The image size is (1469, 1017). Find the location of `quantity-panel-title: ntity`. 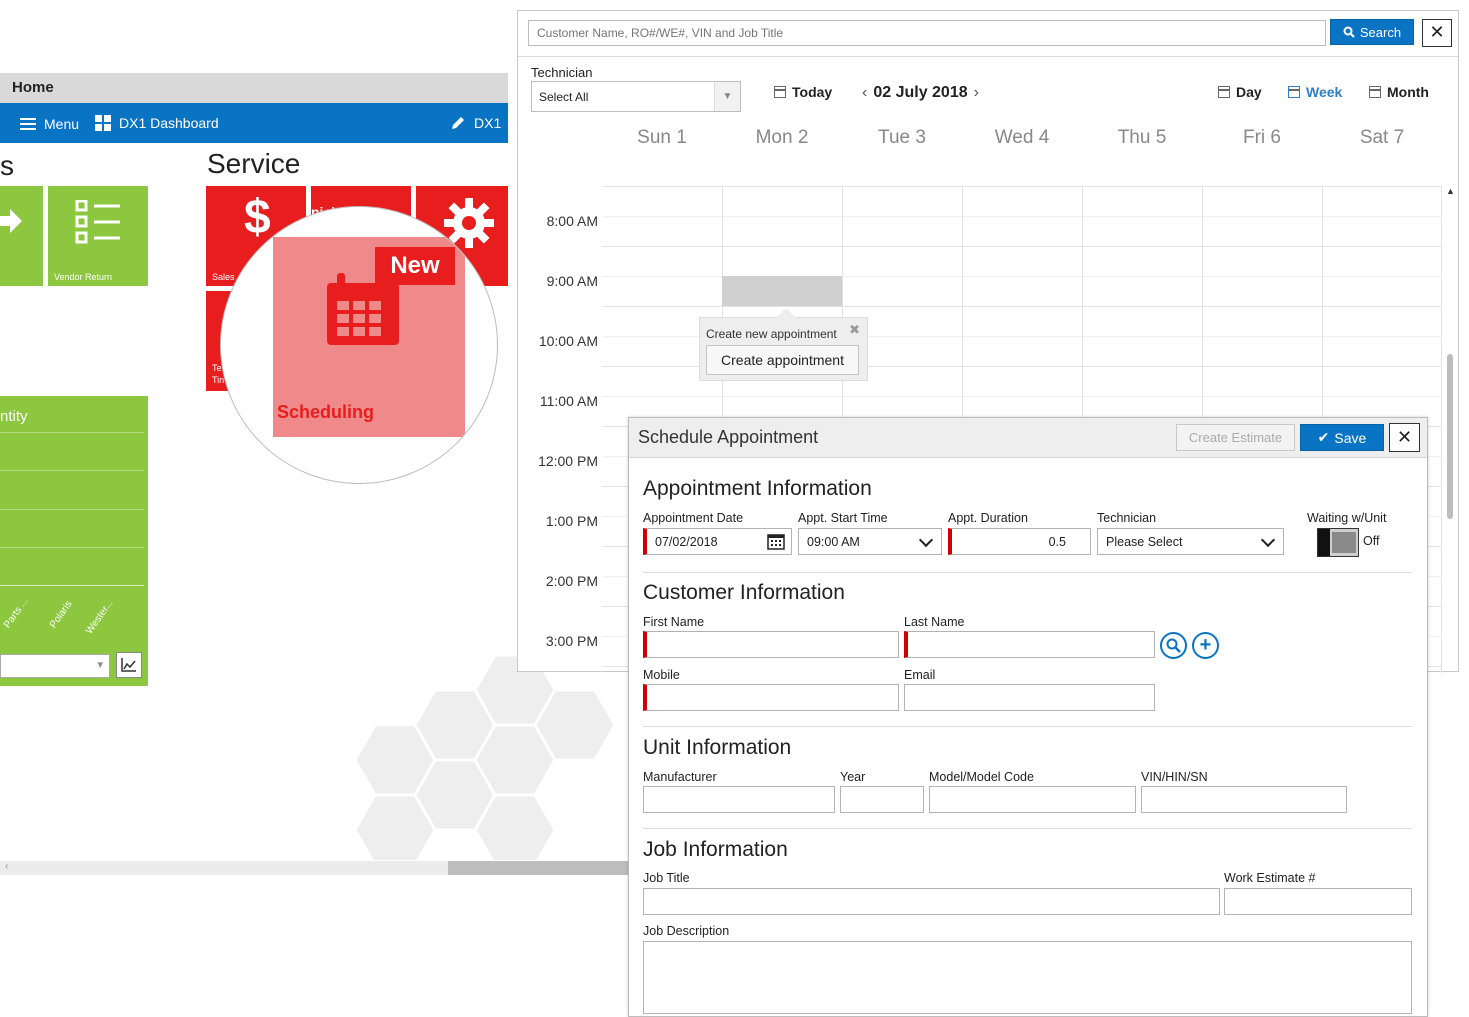

quantity-panel-title: ntity is located at coordinates (14, 416).